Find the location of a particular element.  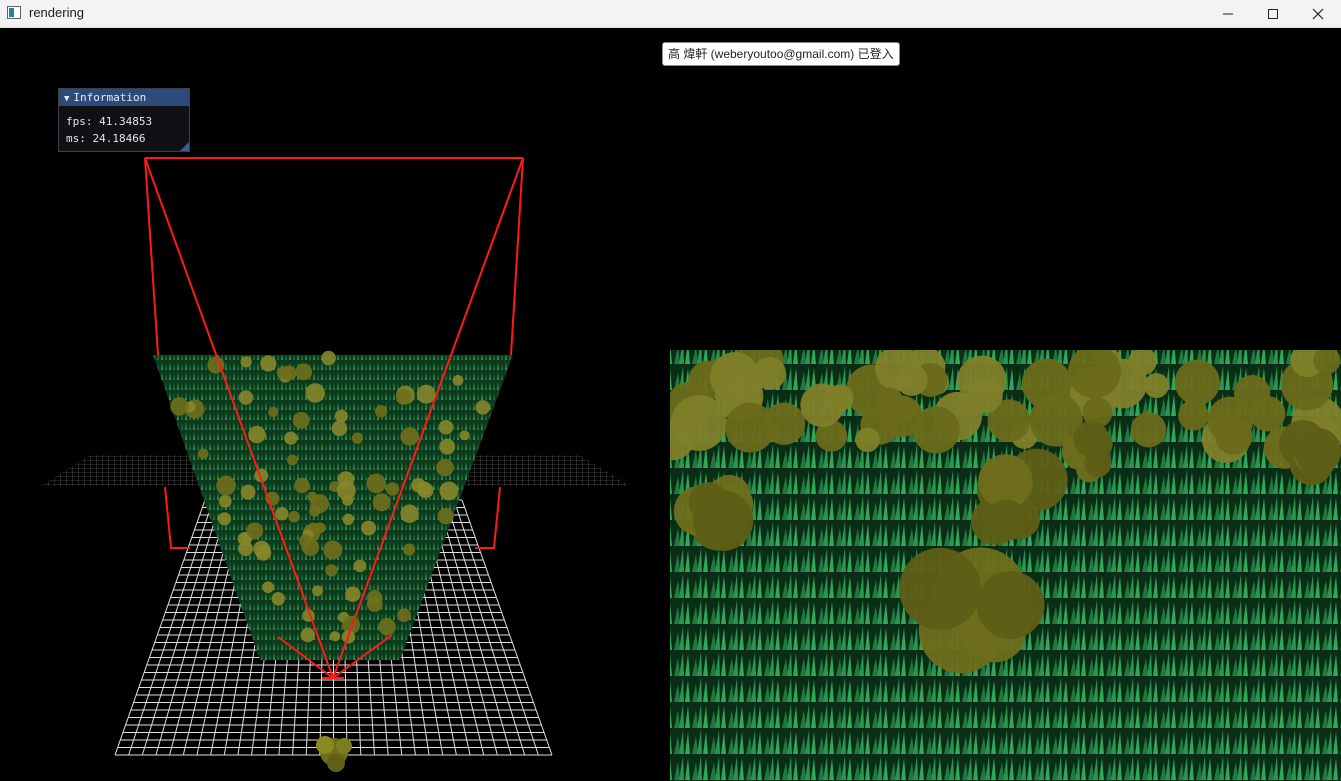

ms-readout: ms: 24.18466 is located at coordinates (106, 138).